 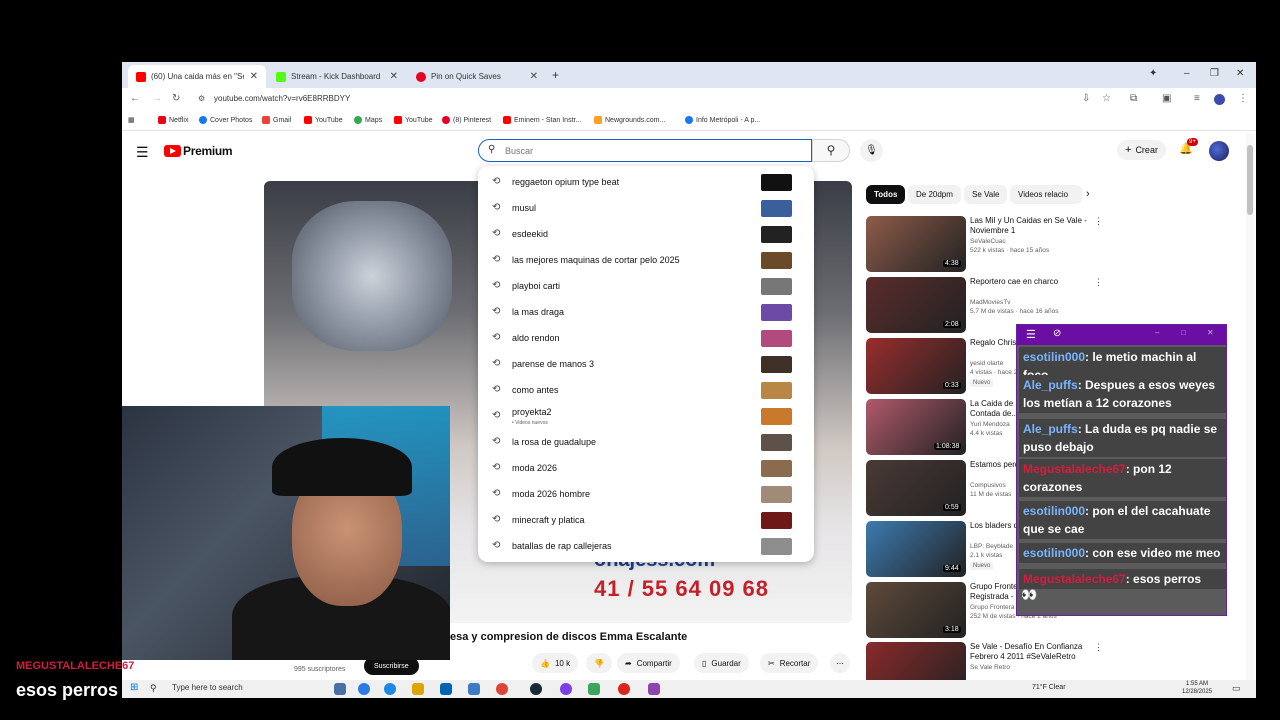 I want to click on save-button: ▯ Guardar, so click(x=721, y=663).